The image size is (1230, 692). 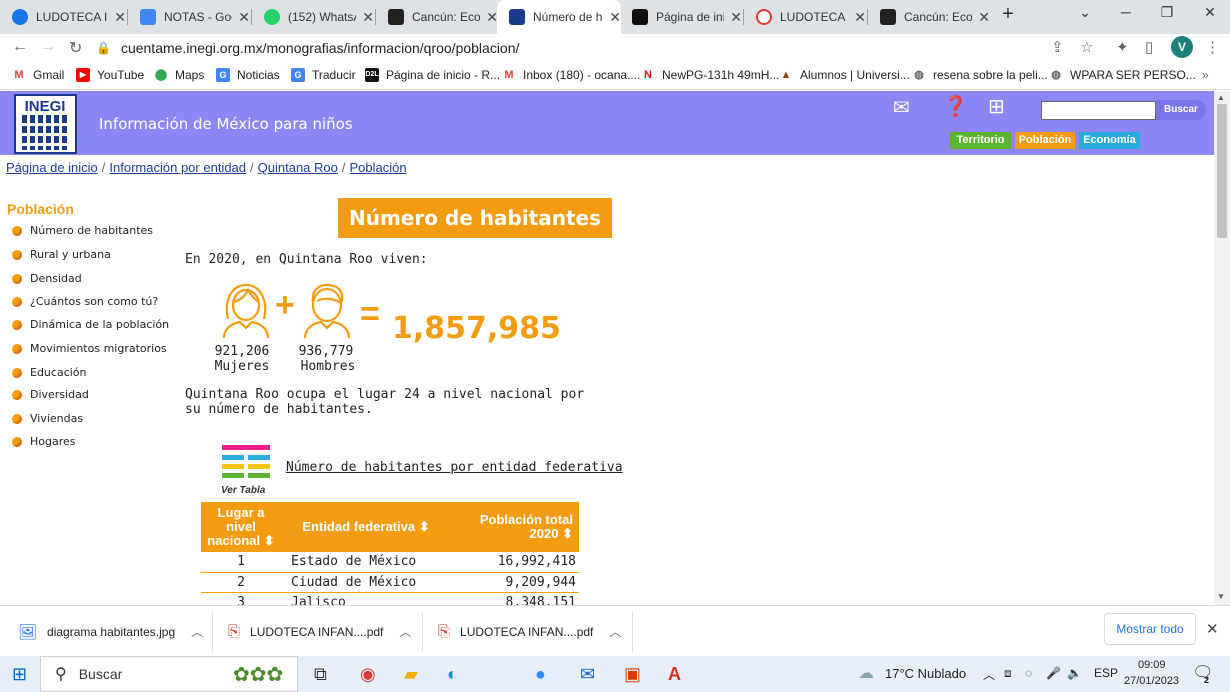 What do you see at coordinates (47, 418) in the screenshot?
I see `sidebar-item-viviendas: Viviendas` at bounding box center [47, 418].